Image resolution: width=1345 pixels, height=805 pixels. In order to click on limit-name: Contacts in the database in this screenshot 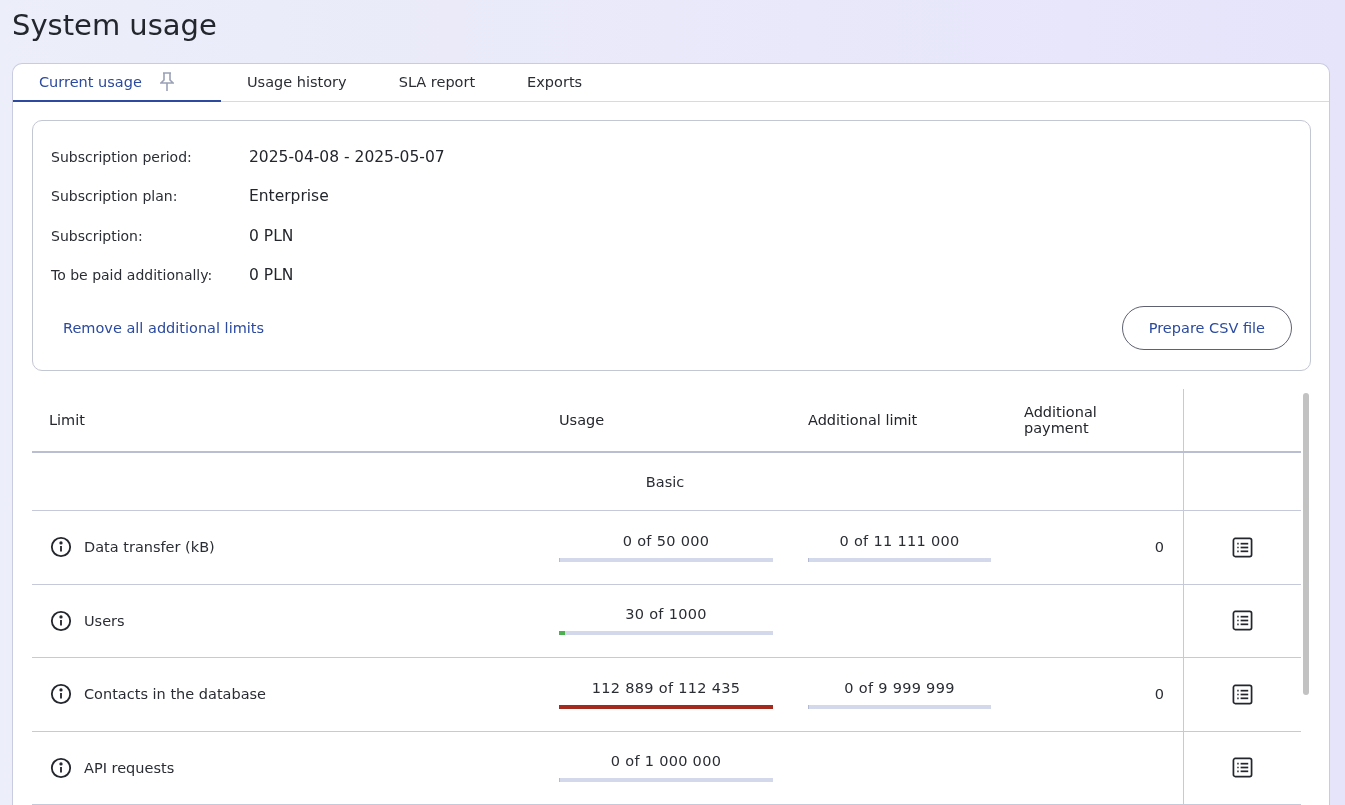, I will do `click(175, 694)`.